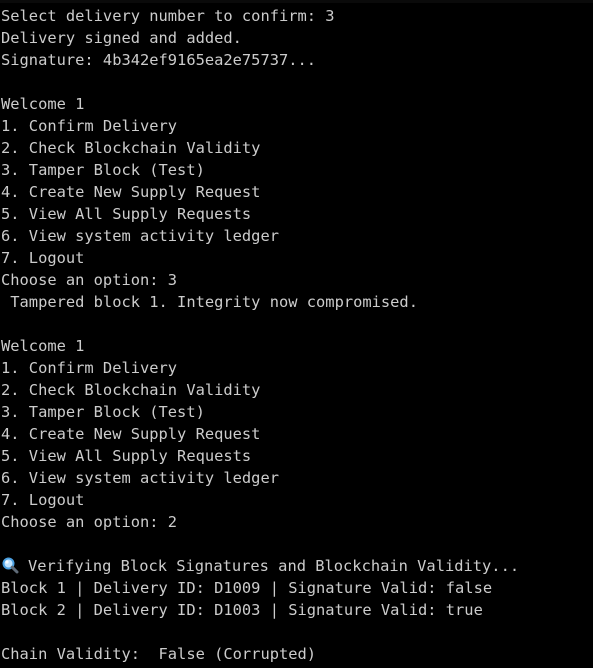 The width and height of the screenshot is (593, 668). I want to click on terminal-line-choose-option: Choose an option: 2, so click(89, 522).